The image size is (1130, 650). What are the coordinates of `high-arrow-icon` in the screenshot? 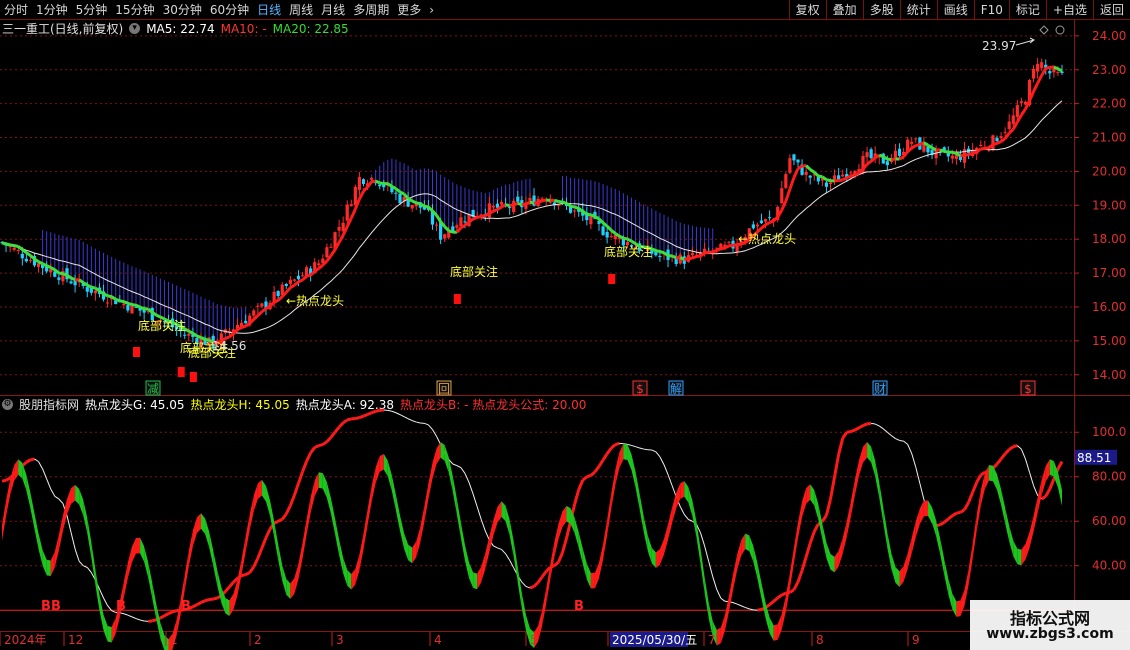 It's located at (1025, 41).